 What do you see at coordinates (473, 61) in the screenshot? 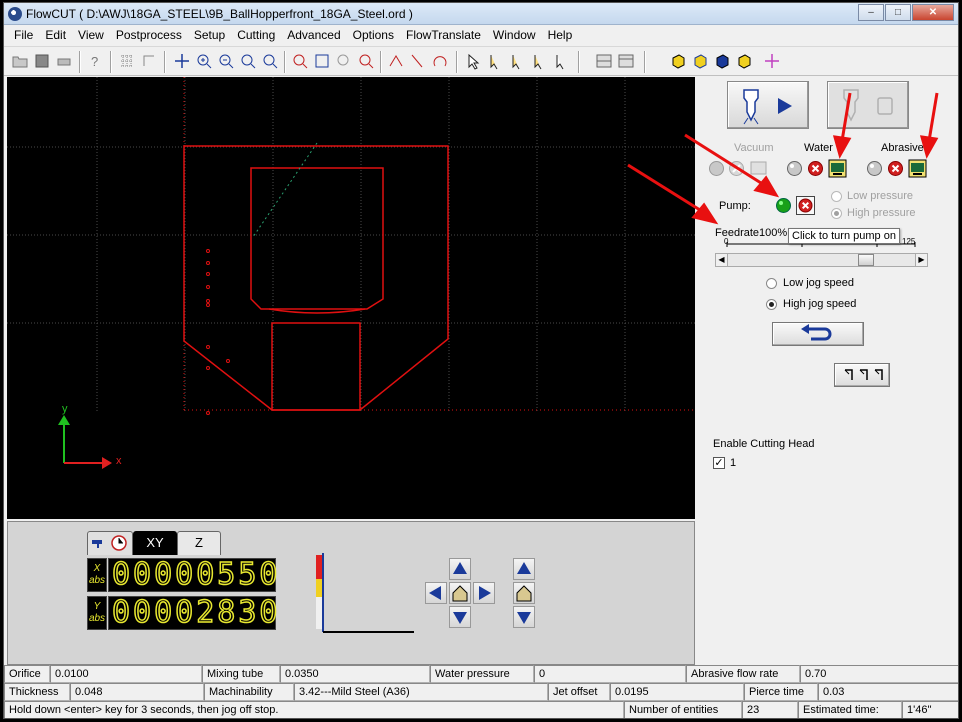
I see `select-icon` at bounding box center [473, 61].